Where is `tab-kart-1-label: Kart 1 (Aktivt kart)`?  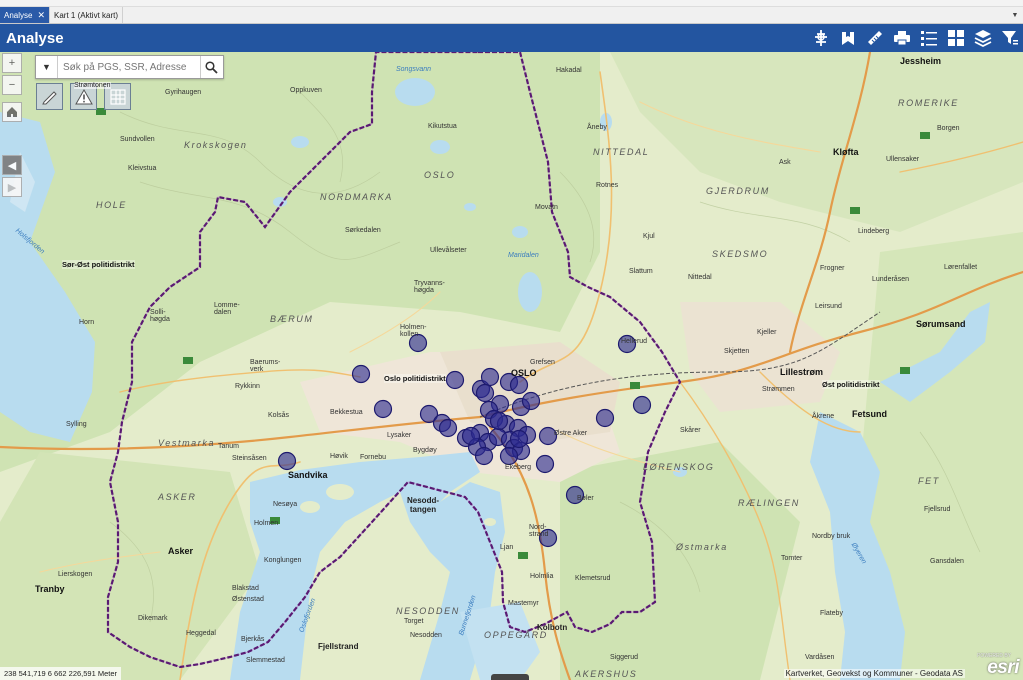 tab-kart-1-label: Kart 1 (Aktivt kart) is located at coordinates (86, 15).